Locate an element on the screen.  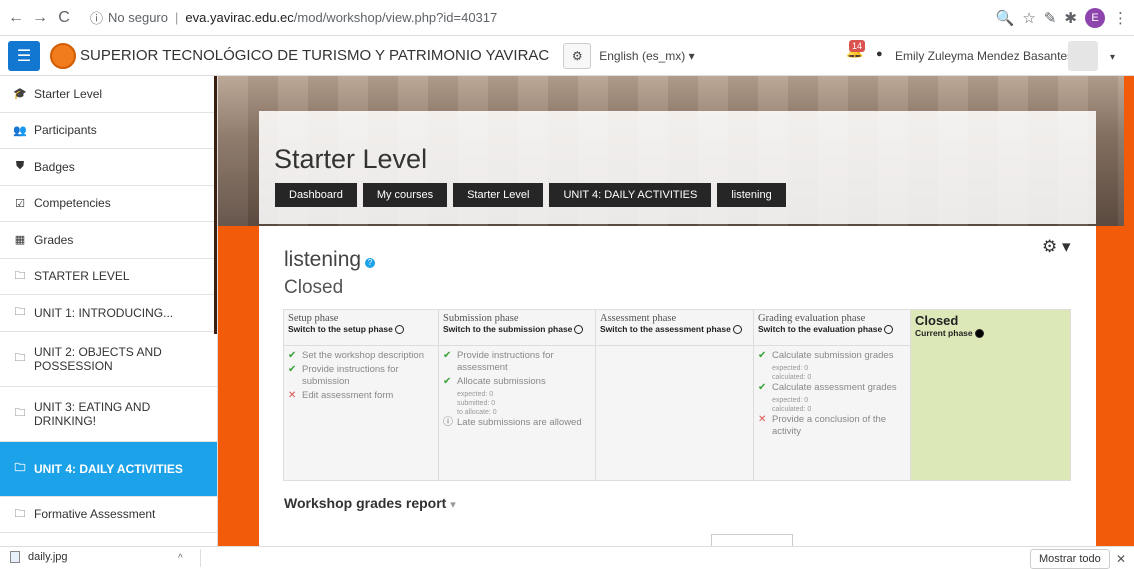
site-logo is located at coordinates (63, 55).